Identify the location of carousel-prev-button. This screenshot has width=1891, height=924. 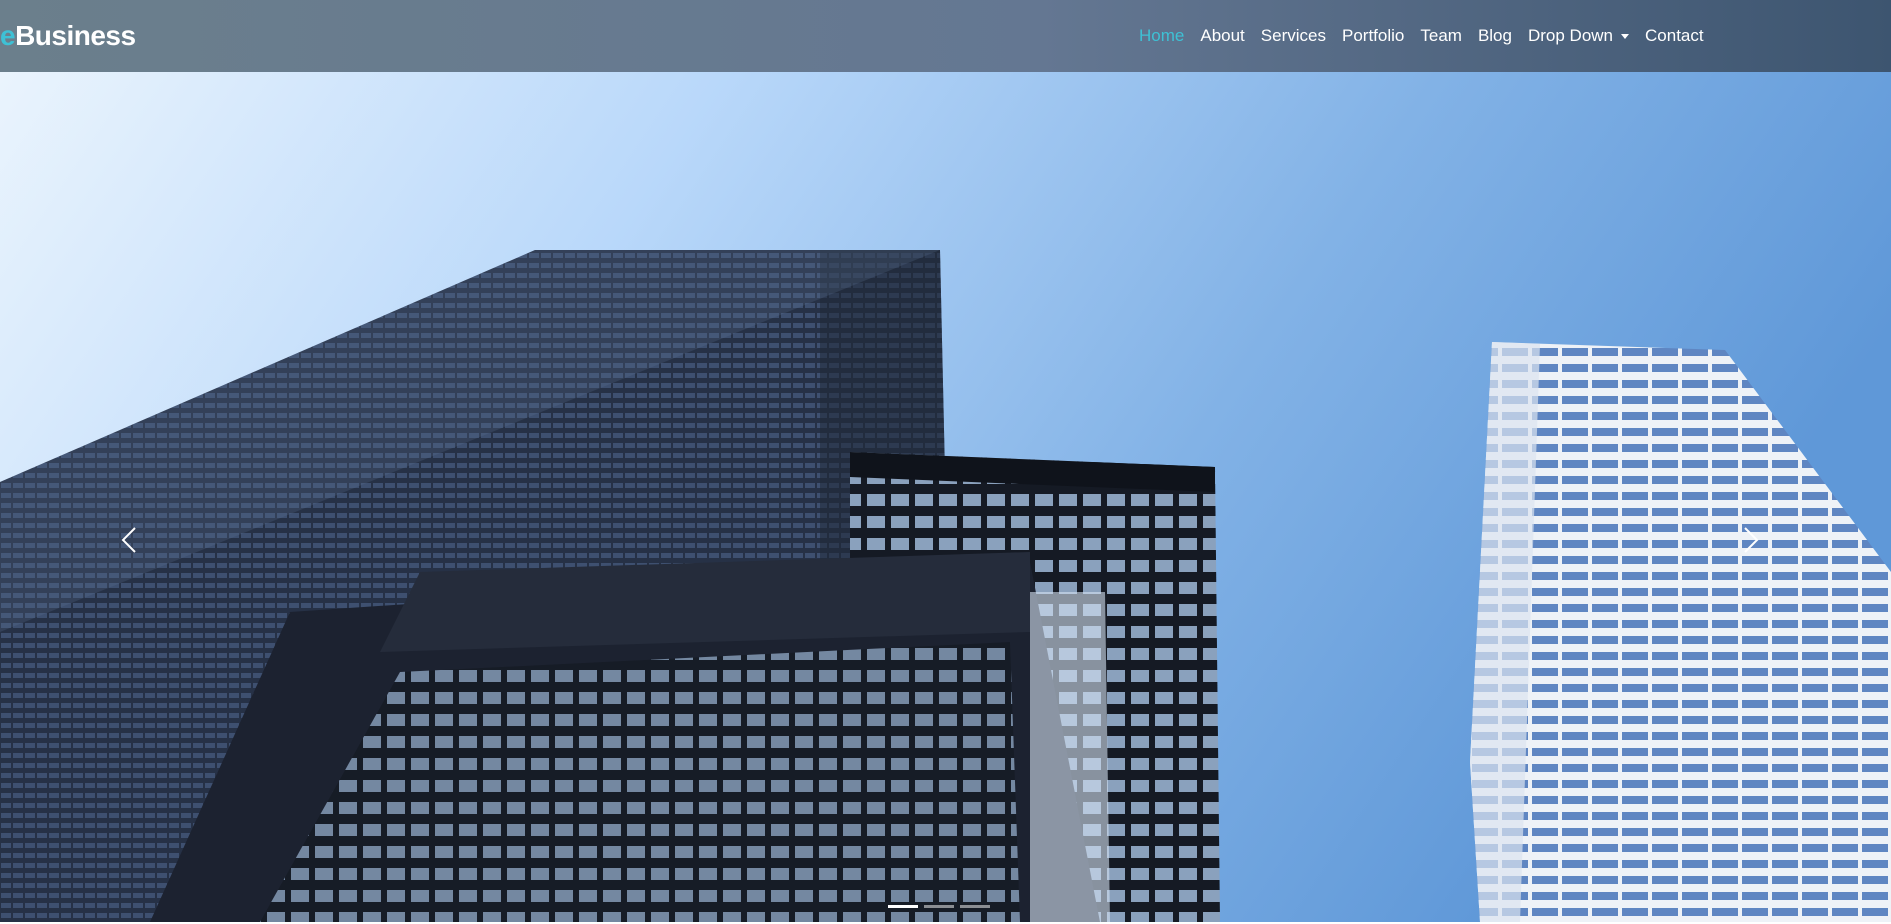
(131, 540).